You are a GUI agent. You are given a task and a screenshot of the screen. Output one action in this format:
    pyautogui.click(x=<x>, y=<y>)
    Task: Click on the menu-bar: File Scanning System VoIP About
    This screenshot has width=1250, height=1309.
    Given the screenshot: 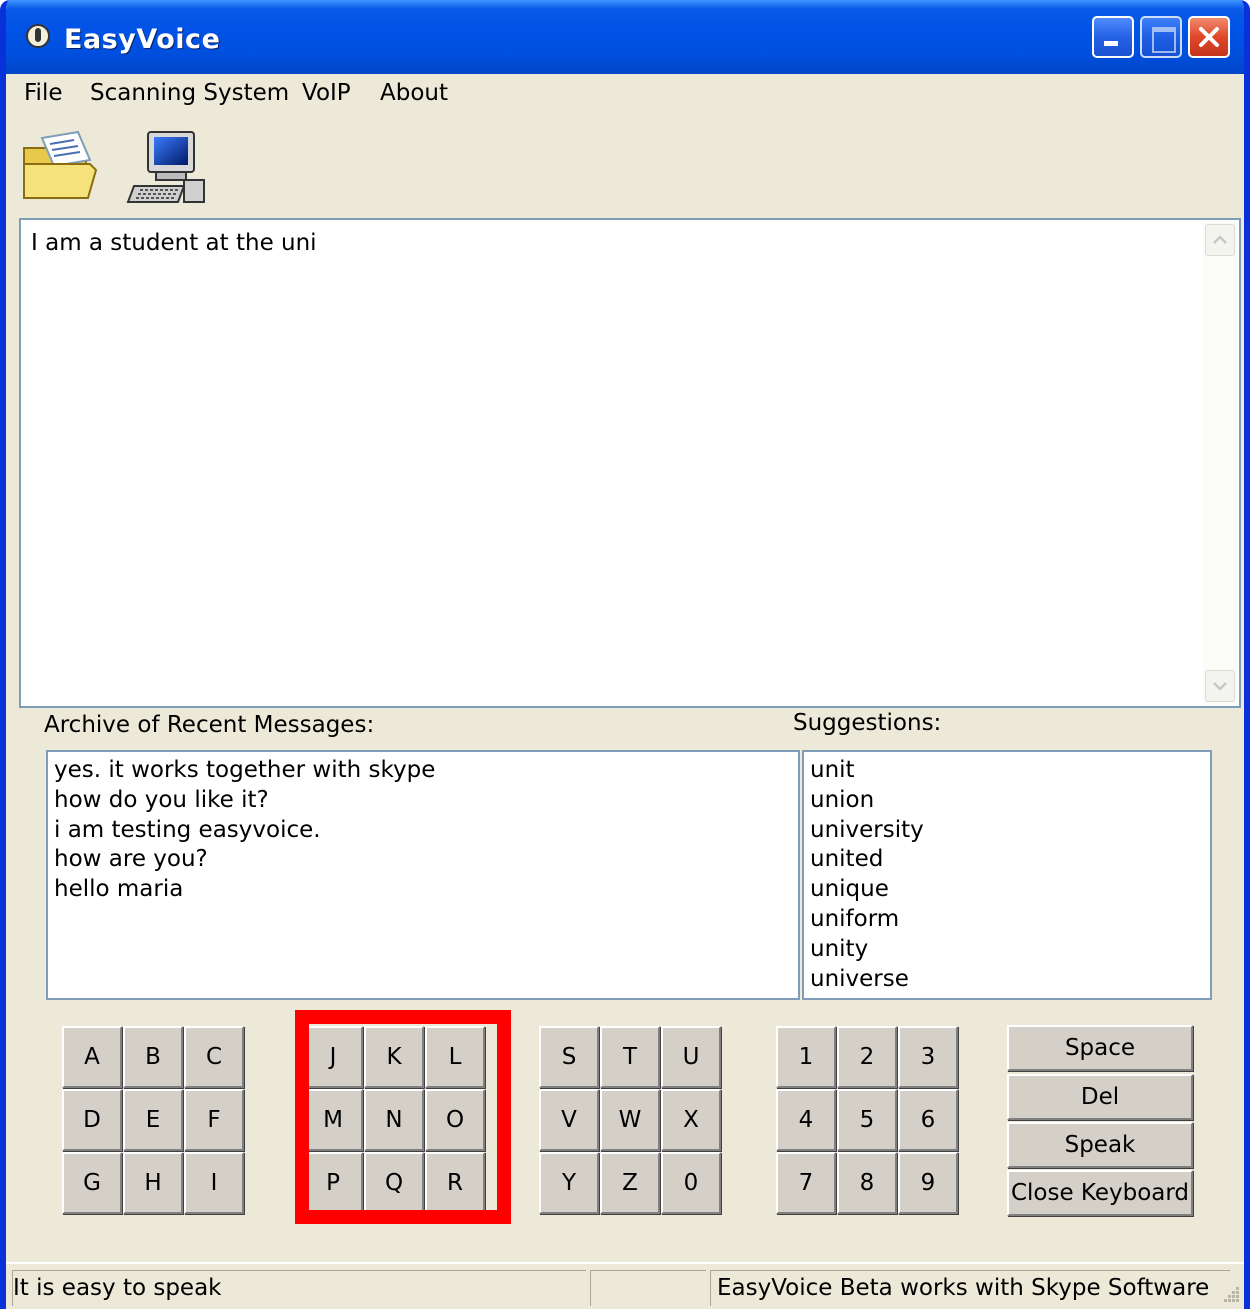 What is the action you would take?
    pyautogui.click(x=625, y=95)
    